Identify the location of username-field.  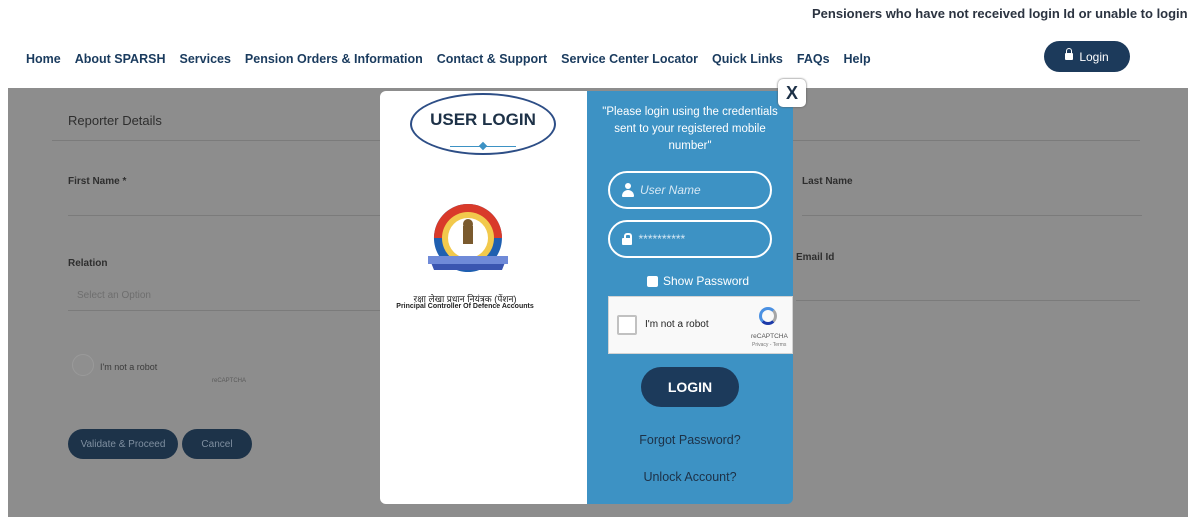
(690, 190).